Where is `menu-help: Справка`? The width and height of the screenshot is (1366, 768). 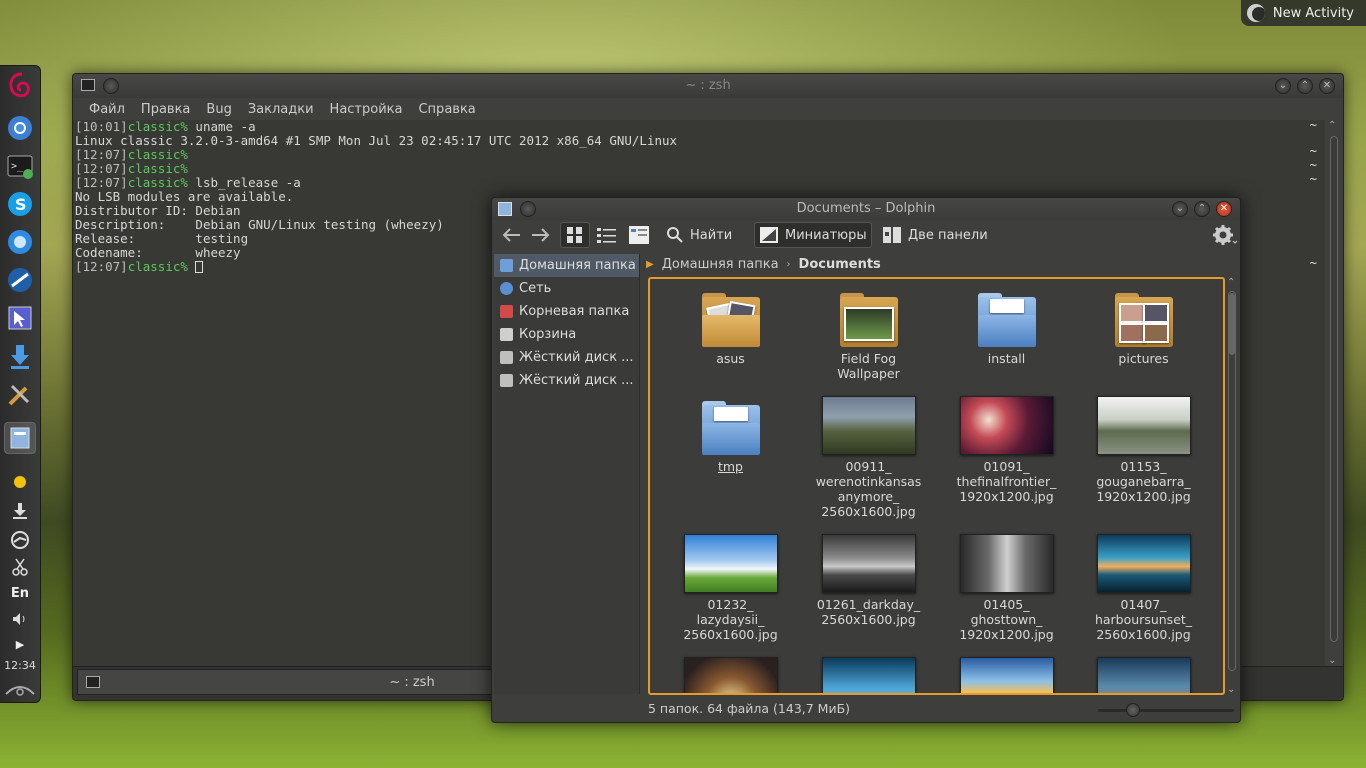
menu-help: Справка is located at coordinates (446, 109).